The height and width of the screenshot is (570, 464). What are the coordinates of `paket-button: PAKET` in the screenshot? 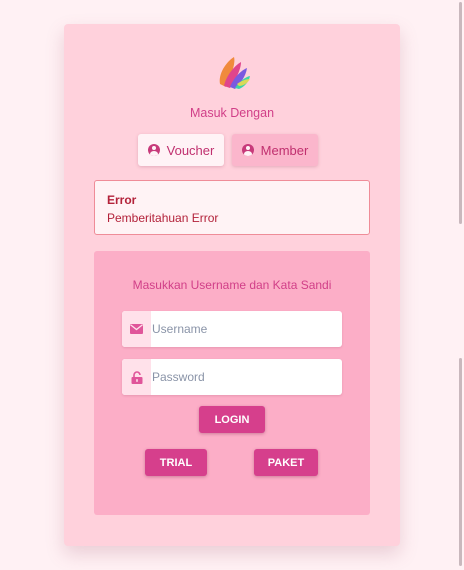 It's located at (286, 462).